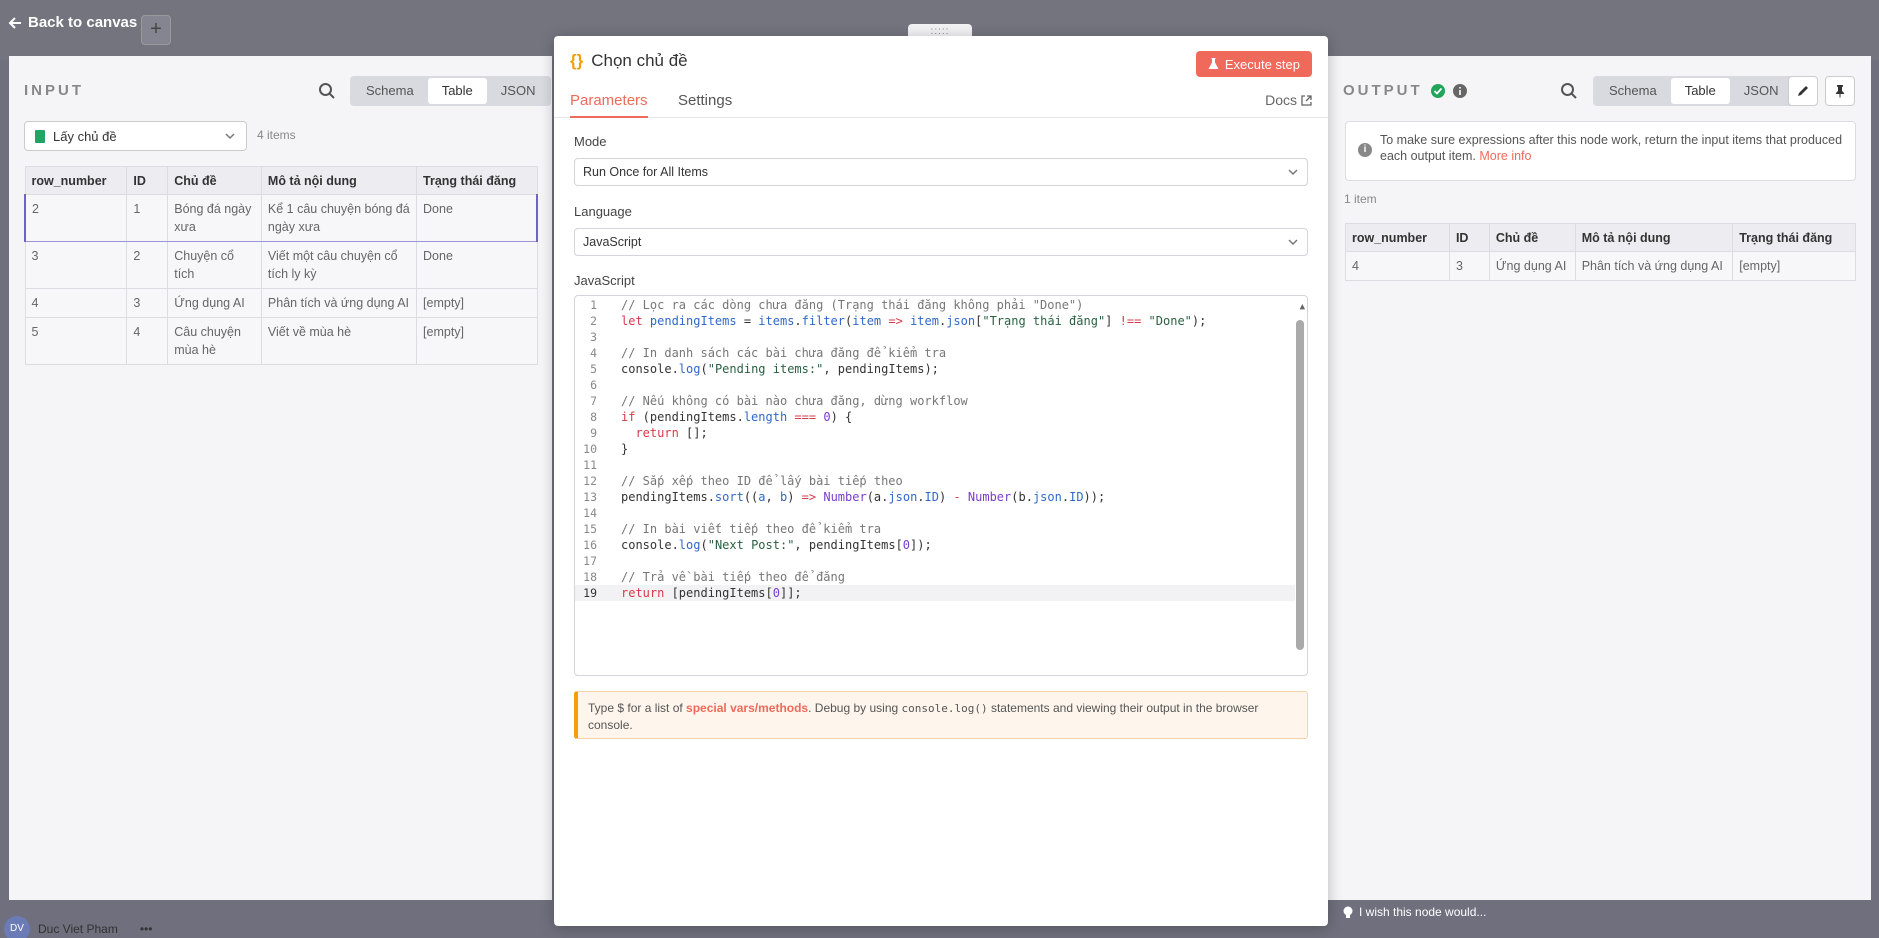  Describe the element at coordinates (593, 305) in the screenshot. I see `line-number: 1` at that location.